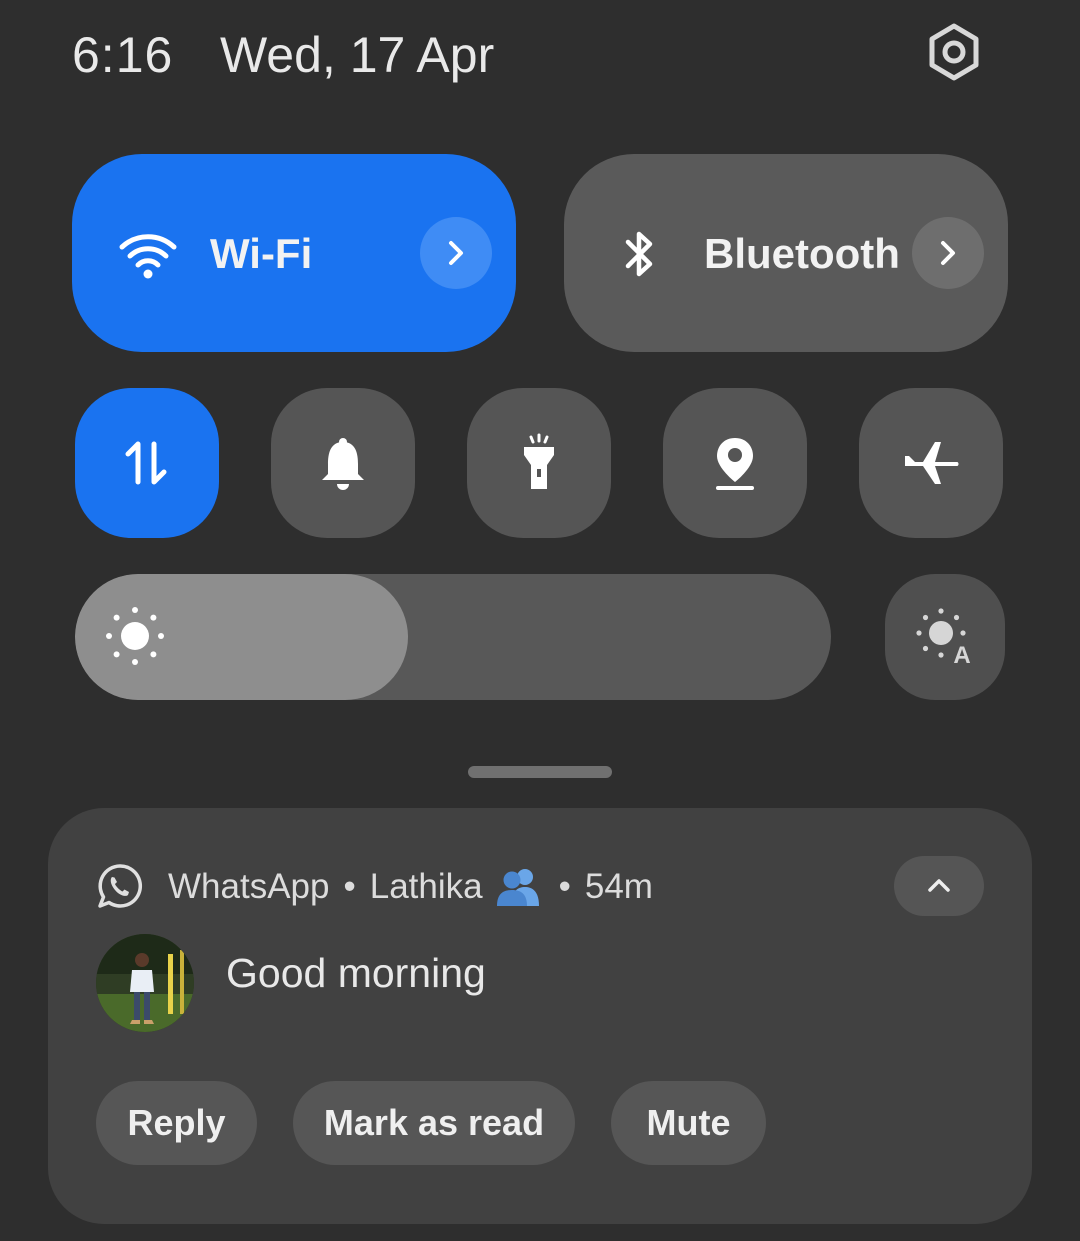  I want to click on drag-handle, so click(540, 772).